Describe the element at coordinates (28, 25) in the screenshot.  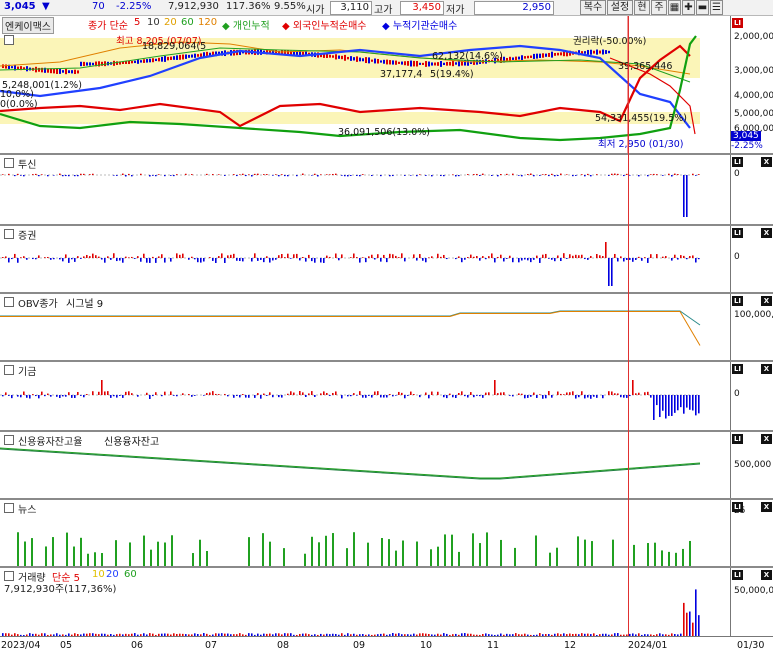
I see `stock-name: 엔케이맥스` at that location.